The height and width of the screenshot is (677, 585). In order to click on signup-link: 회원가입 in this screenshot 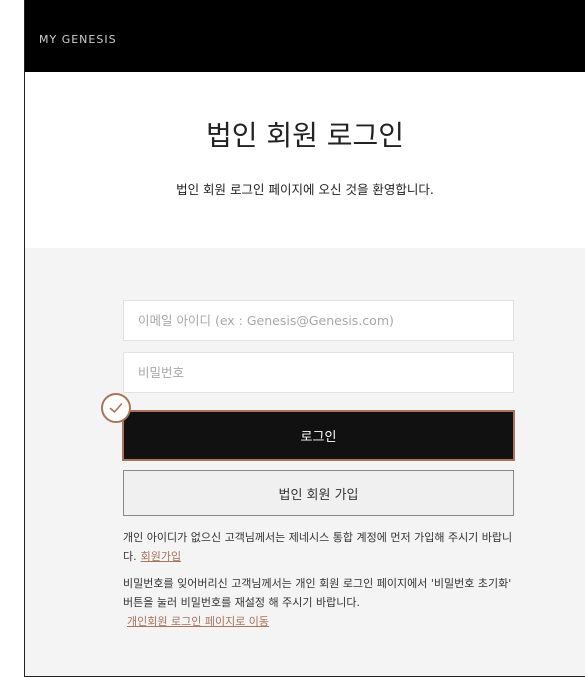, I will do `click(161, 556)`.